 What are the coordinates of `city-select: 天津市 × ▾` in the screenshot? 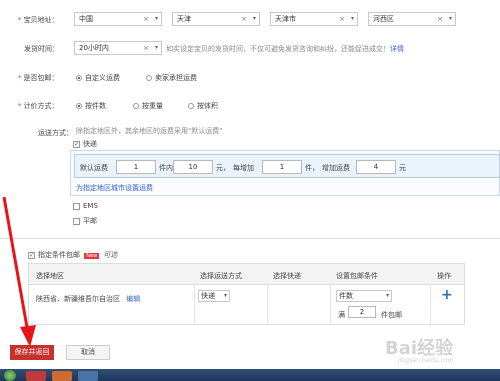 It's located at (314, 19).